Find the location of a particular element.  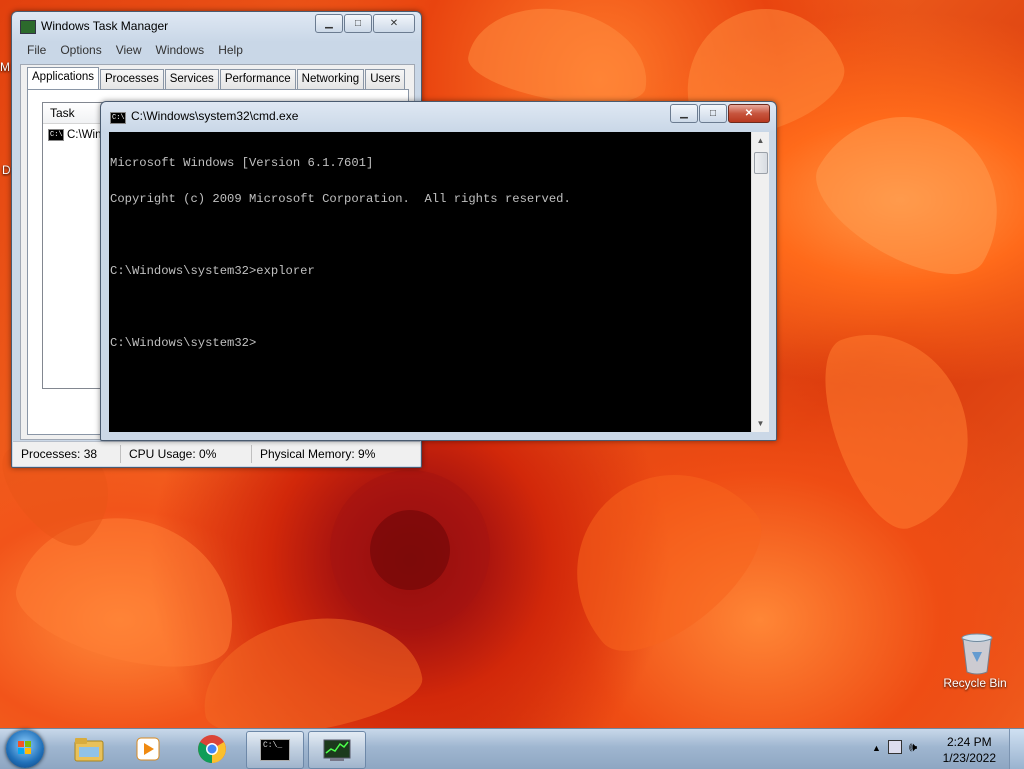

recycle-bin-label: Recycle Bin is located at coordinates (975, 683).